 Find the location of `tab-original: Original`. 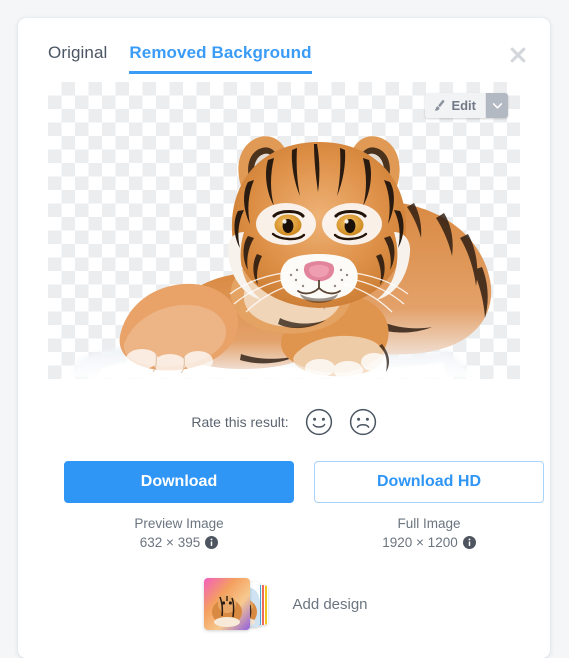

tab-original: Original is located at coordinates (77, 58).